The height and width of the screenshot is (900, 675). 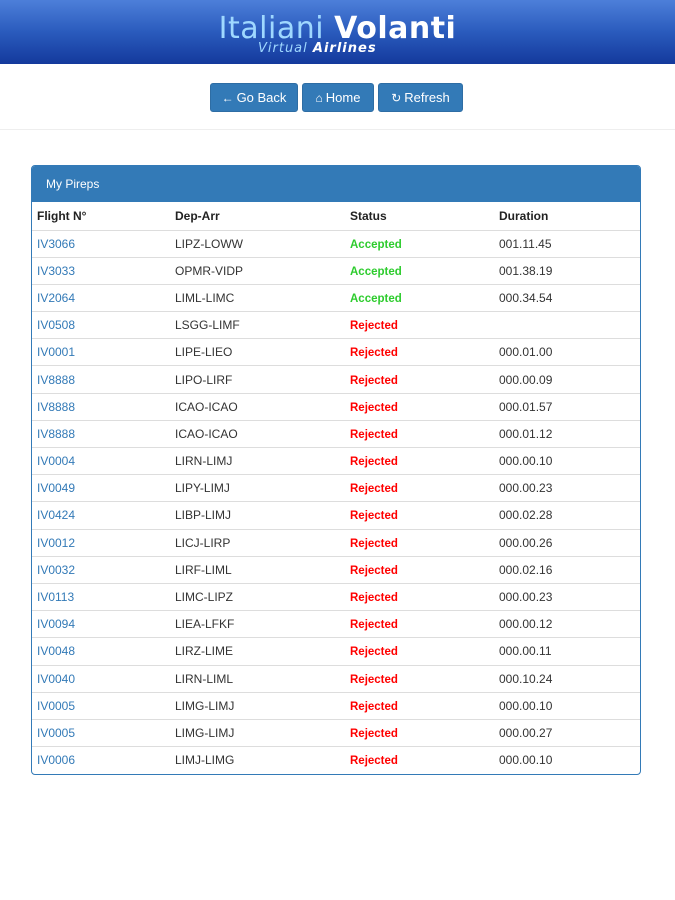 I want to click on duration-text-cell: 000.01.57, so click(x=567, y=406).